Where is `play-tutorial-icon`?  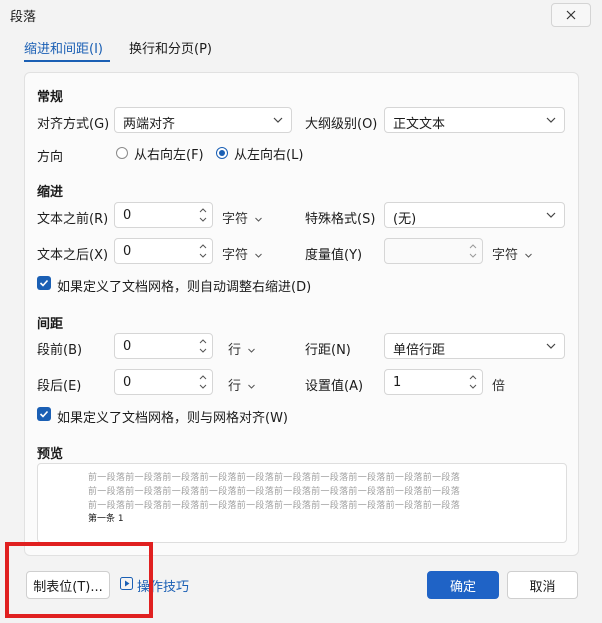
play-tutorial-icon is located at coordinates (126, 583).